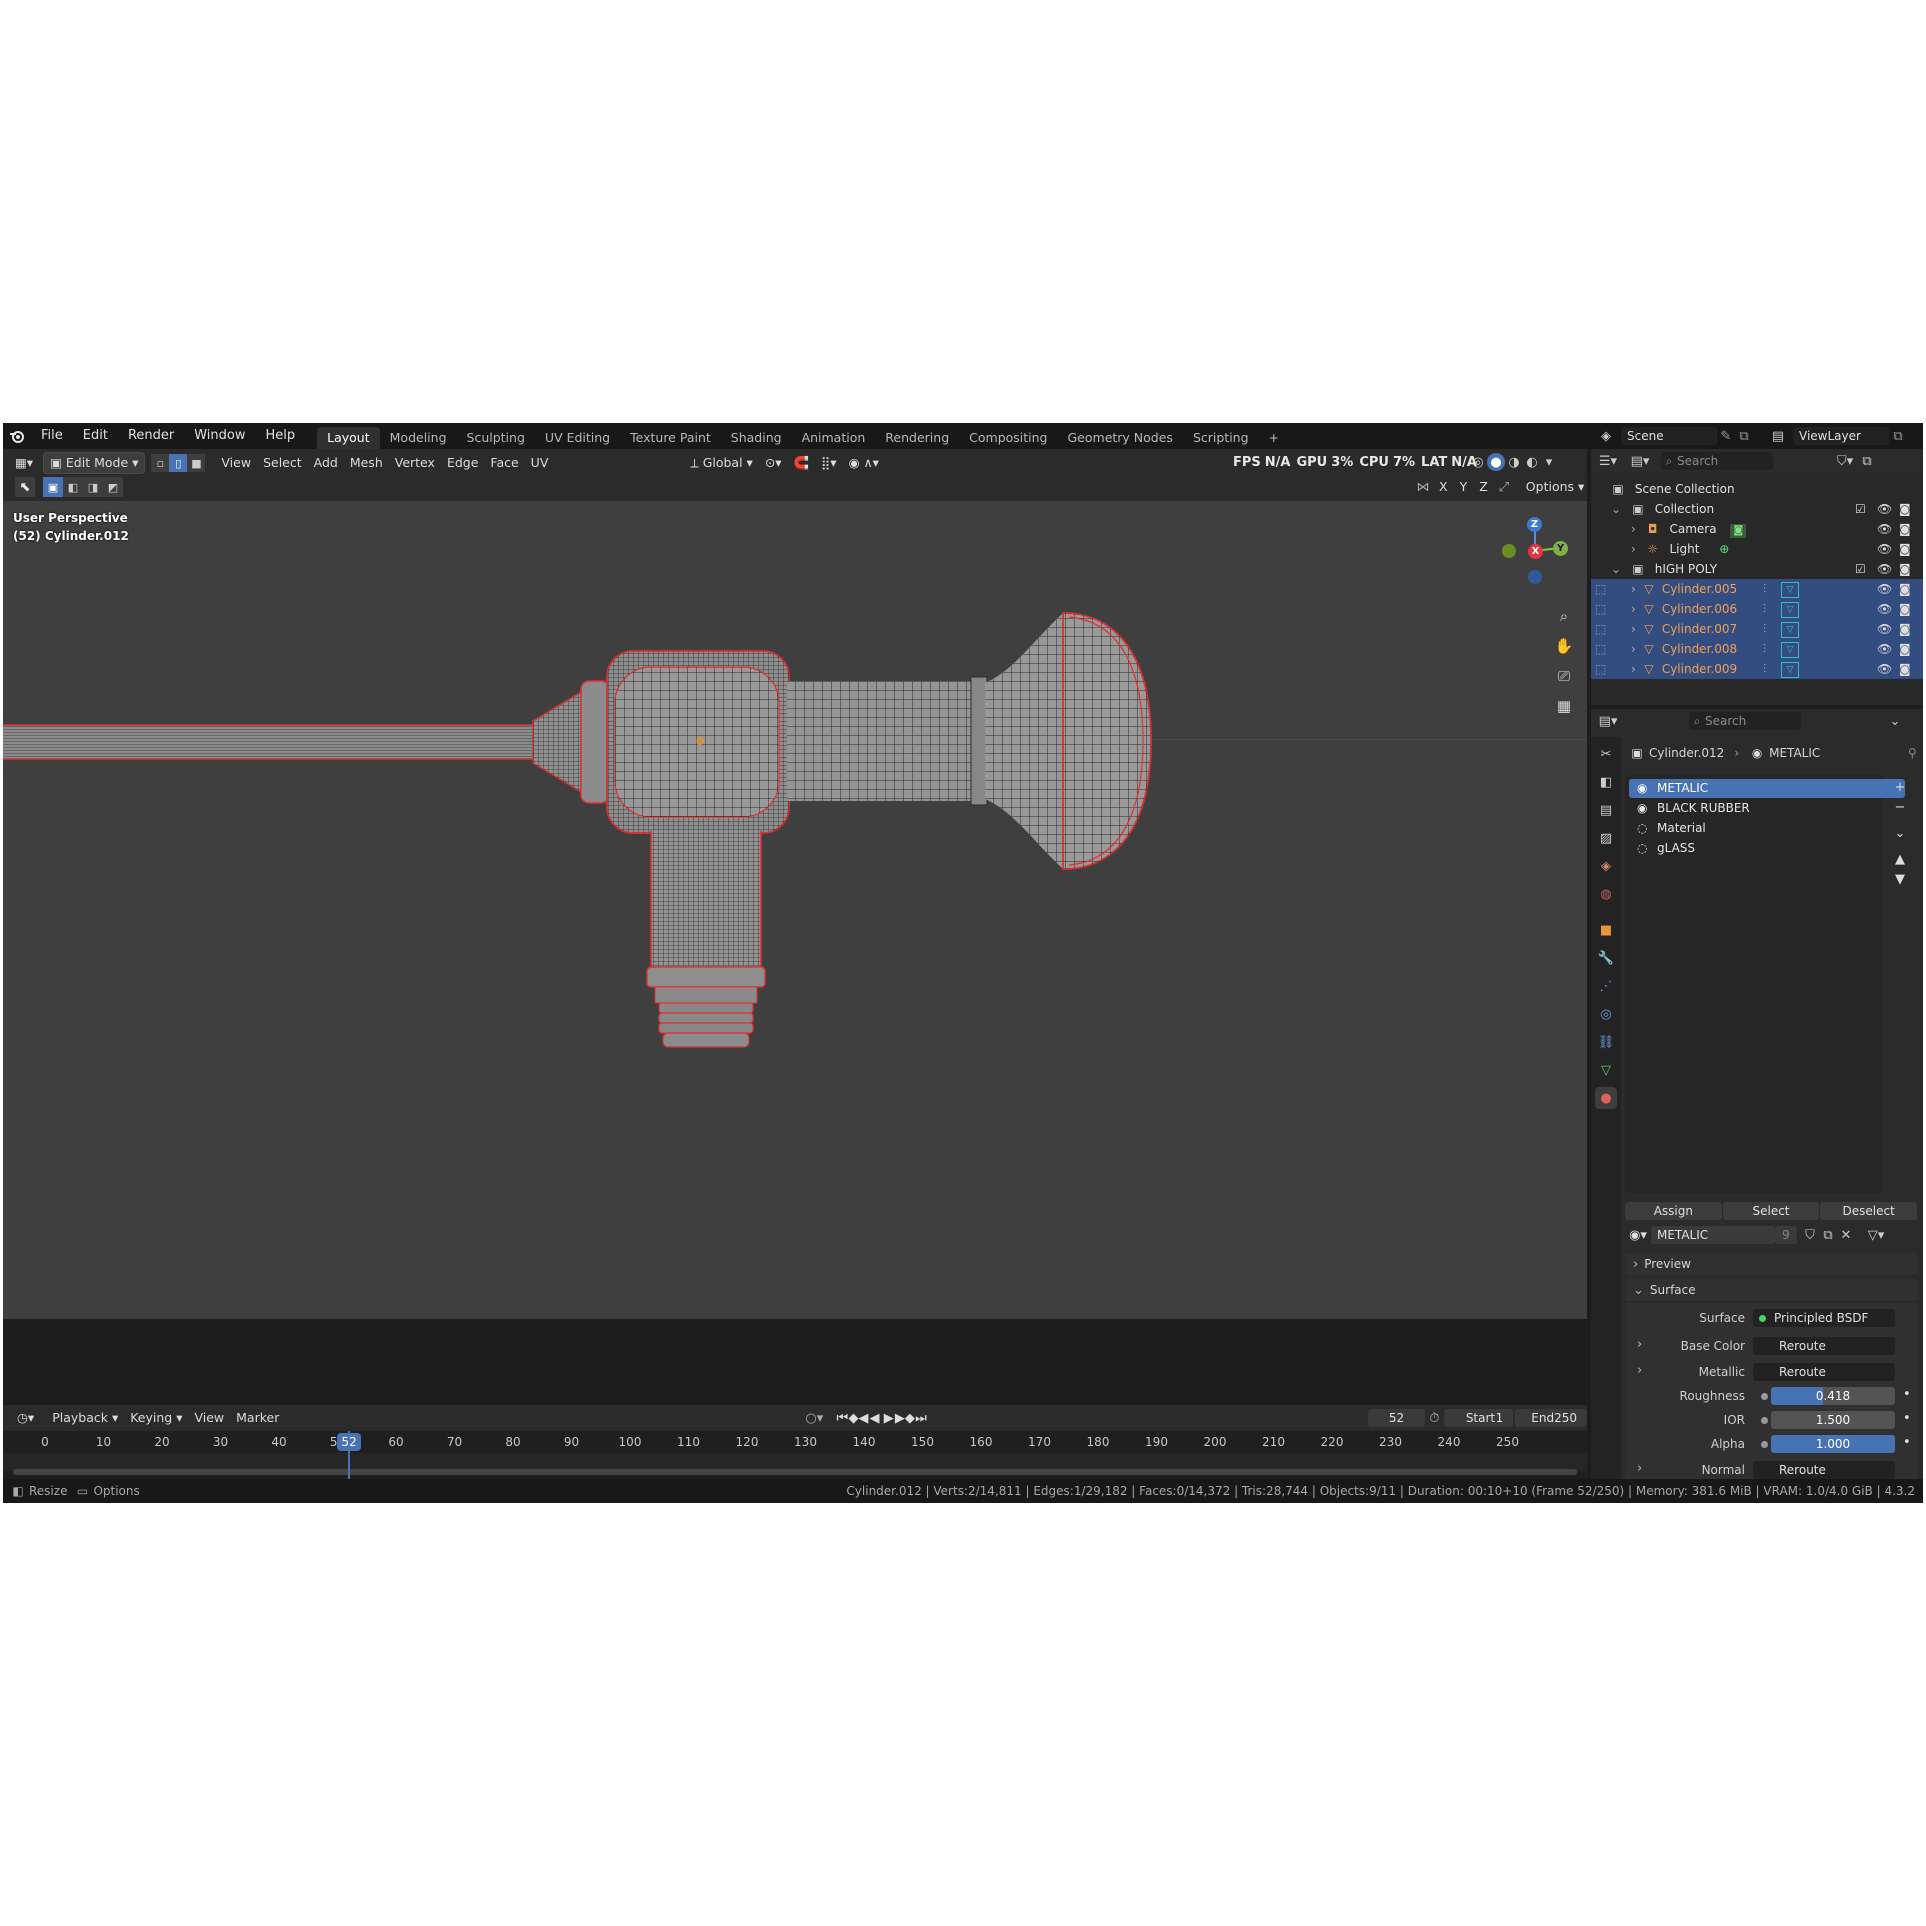  Describe the element at coordinates (25, 487) in the screenshot. I see `tool-select-icon: ⬉` at that location.